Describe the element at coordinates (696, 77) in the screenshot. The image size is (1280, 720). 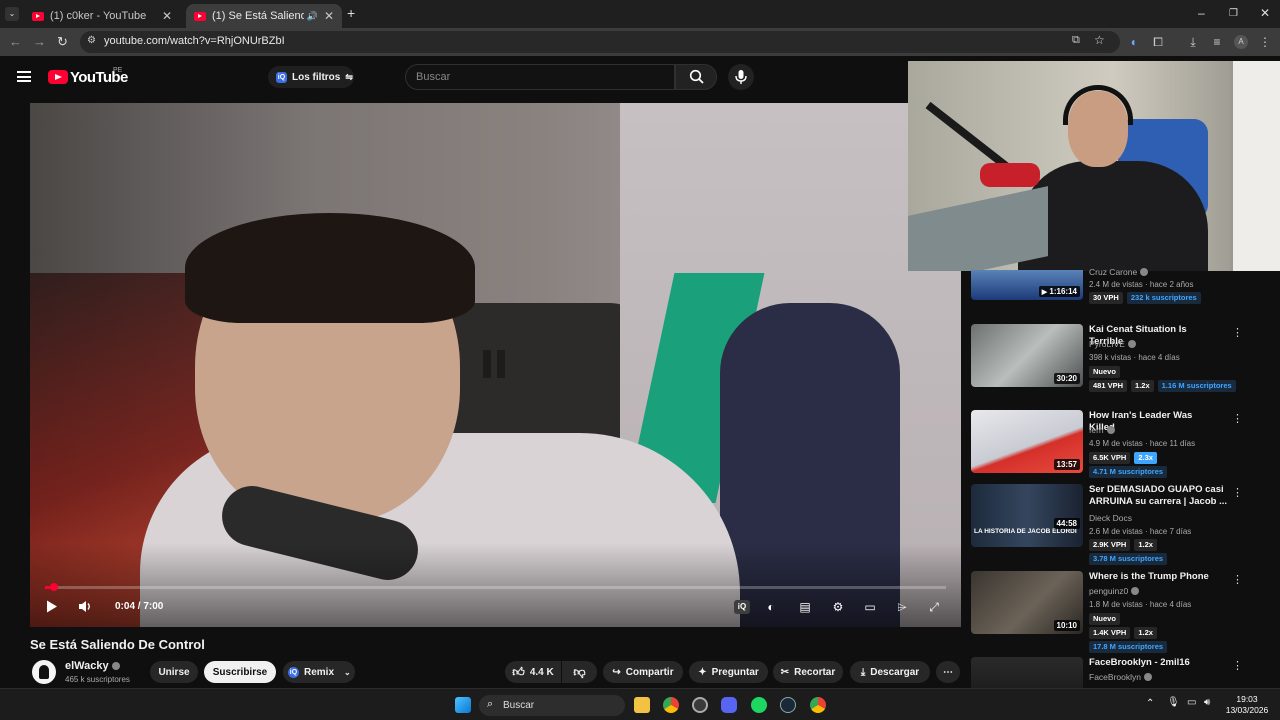
I see `search-button` at that location.